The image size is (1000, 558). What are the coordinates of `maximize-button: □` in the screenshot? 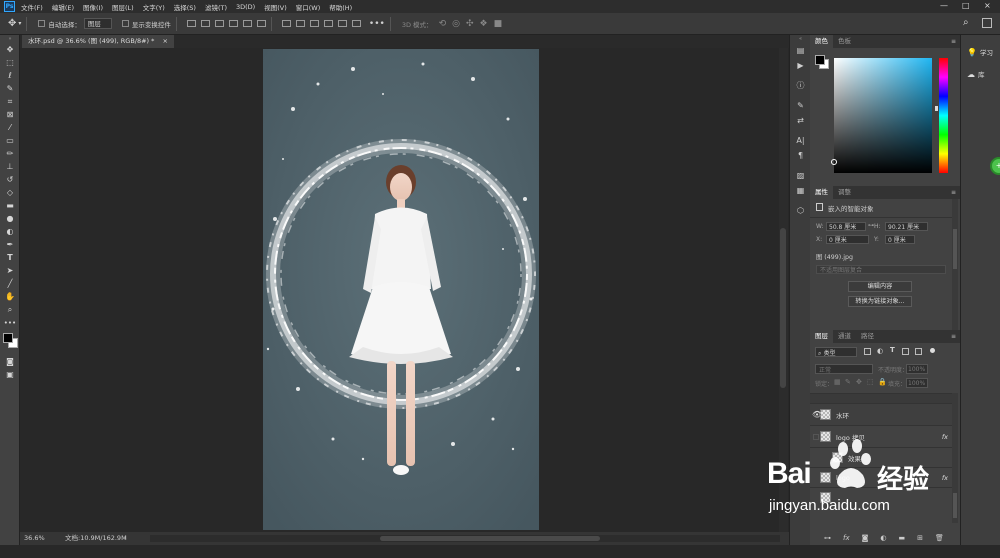 It's located at (966, 5).